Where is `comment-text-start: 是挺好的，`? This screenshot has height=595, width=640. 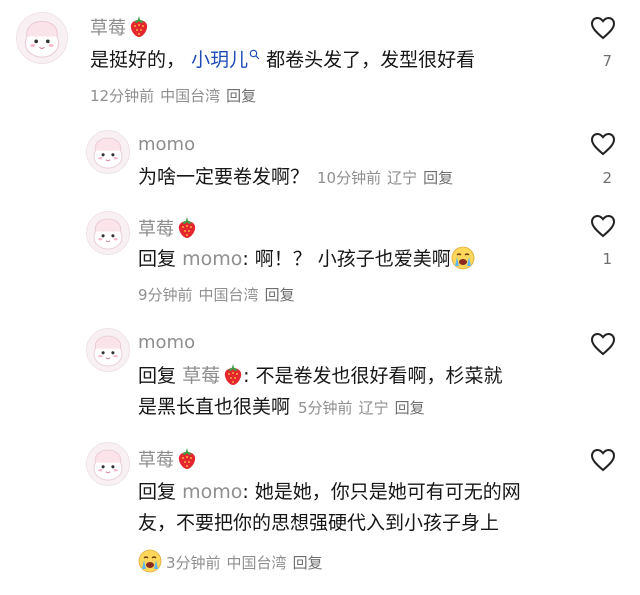
comment-text-start: 是挺好的， is located at coordinates (138, 60).